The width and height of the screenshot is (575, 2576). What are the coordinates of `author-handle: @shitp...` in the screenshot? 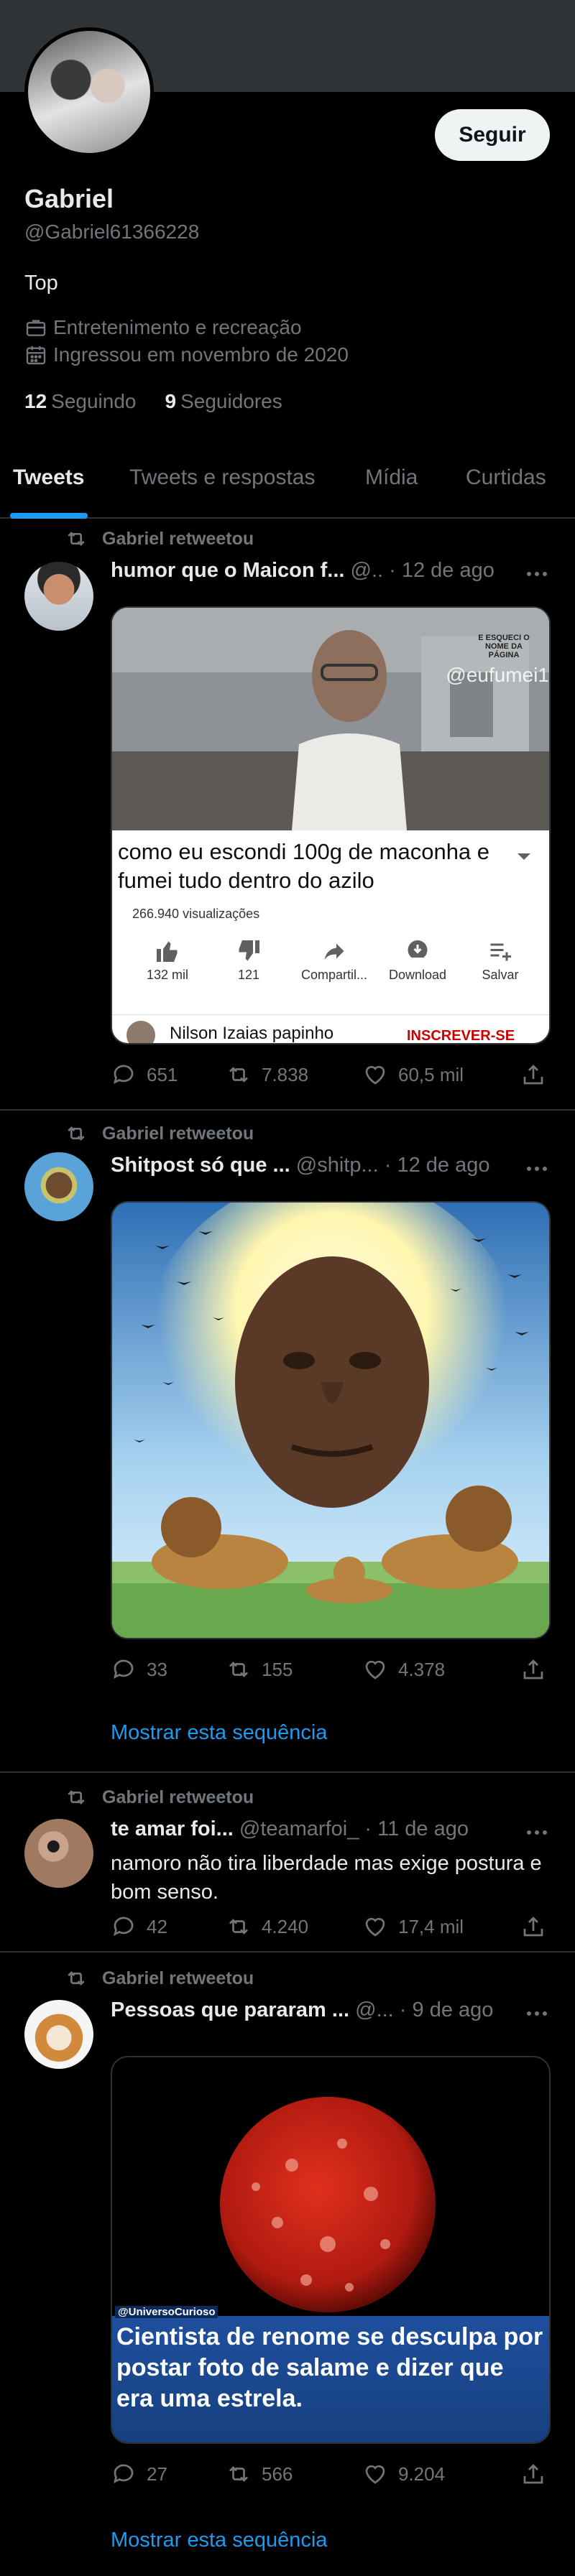 It's located at (337, 1165).